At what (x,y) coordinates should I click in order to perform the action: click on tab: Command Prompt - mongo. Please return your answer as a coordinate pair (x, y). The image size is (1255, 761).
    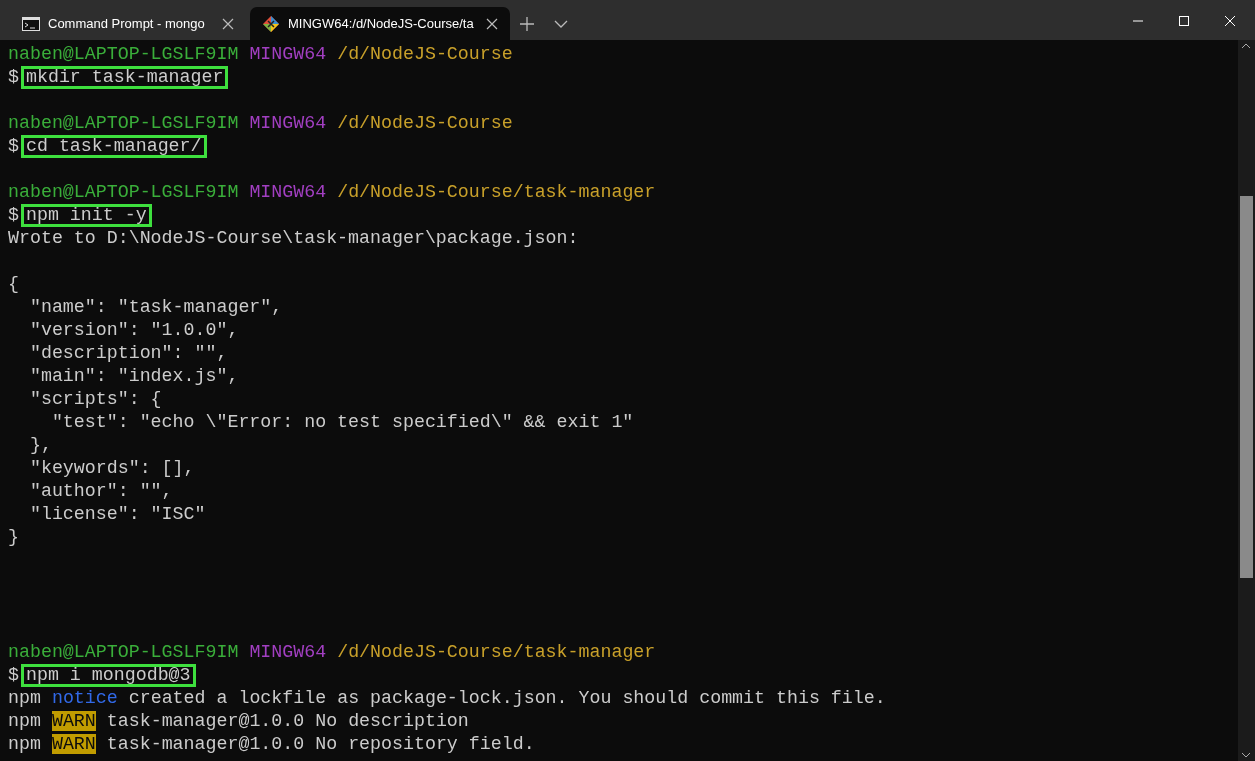
    Looking at the image, I should click on (128, 23).